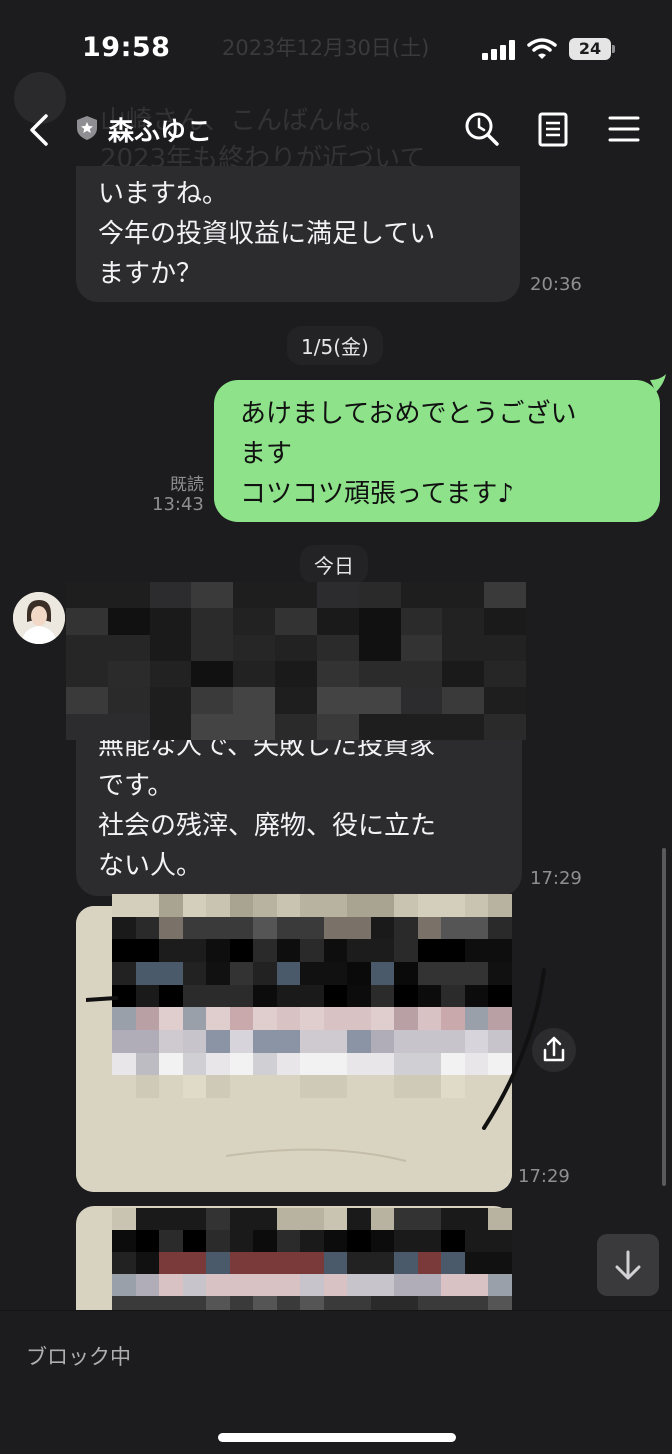  I want to click on message-text: 今年の投資収益に満足してい, so click(267, 234).